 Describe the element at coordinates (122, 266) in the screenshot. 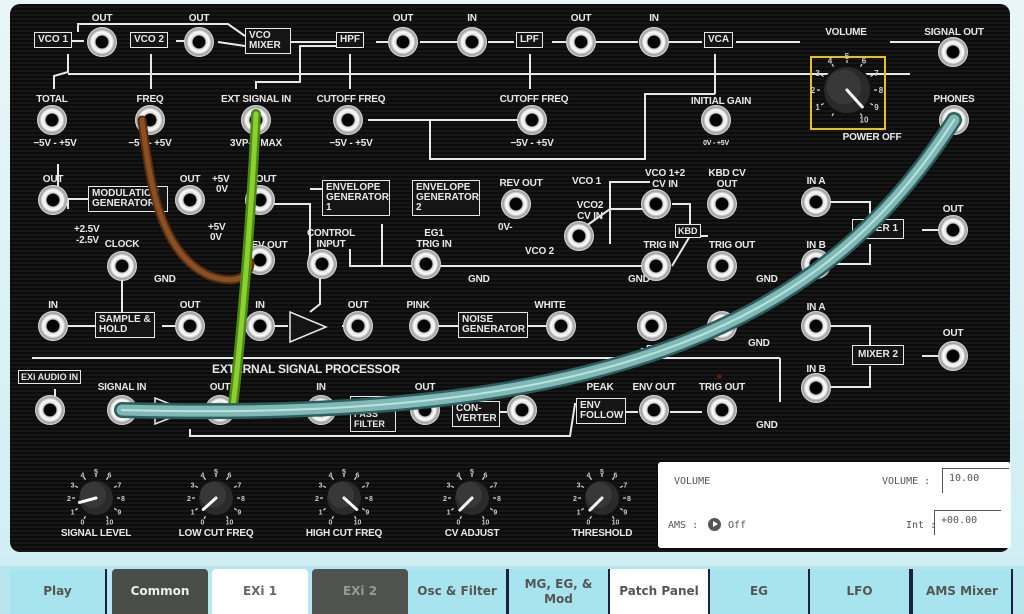

I see `clock-jack` at that location.